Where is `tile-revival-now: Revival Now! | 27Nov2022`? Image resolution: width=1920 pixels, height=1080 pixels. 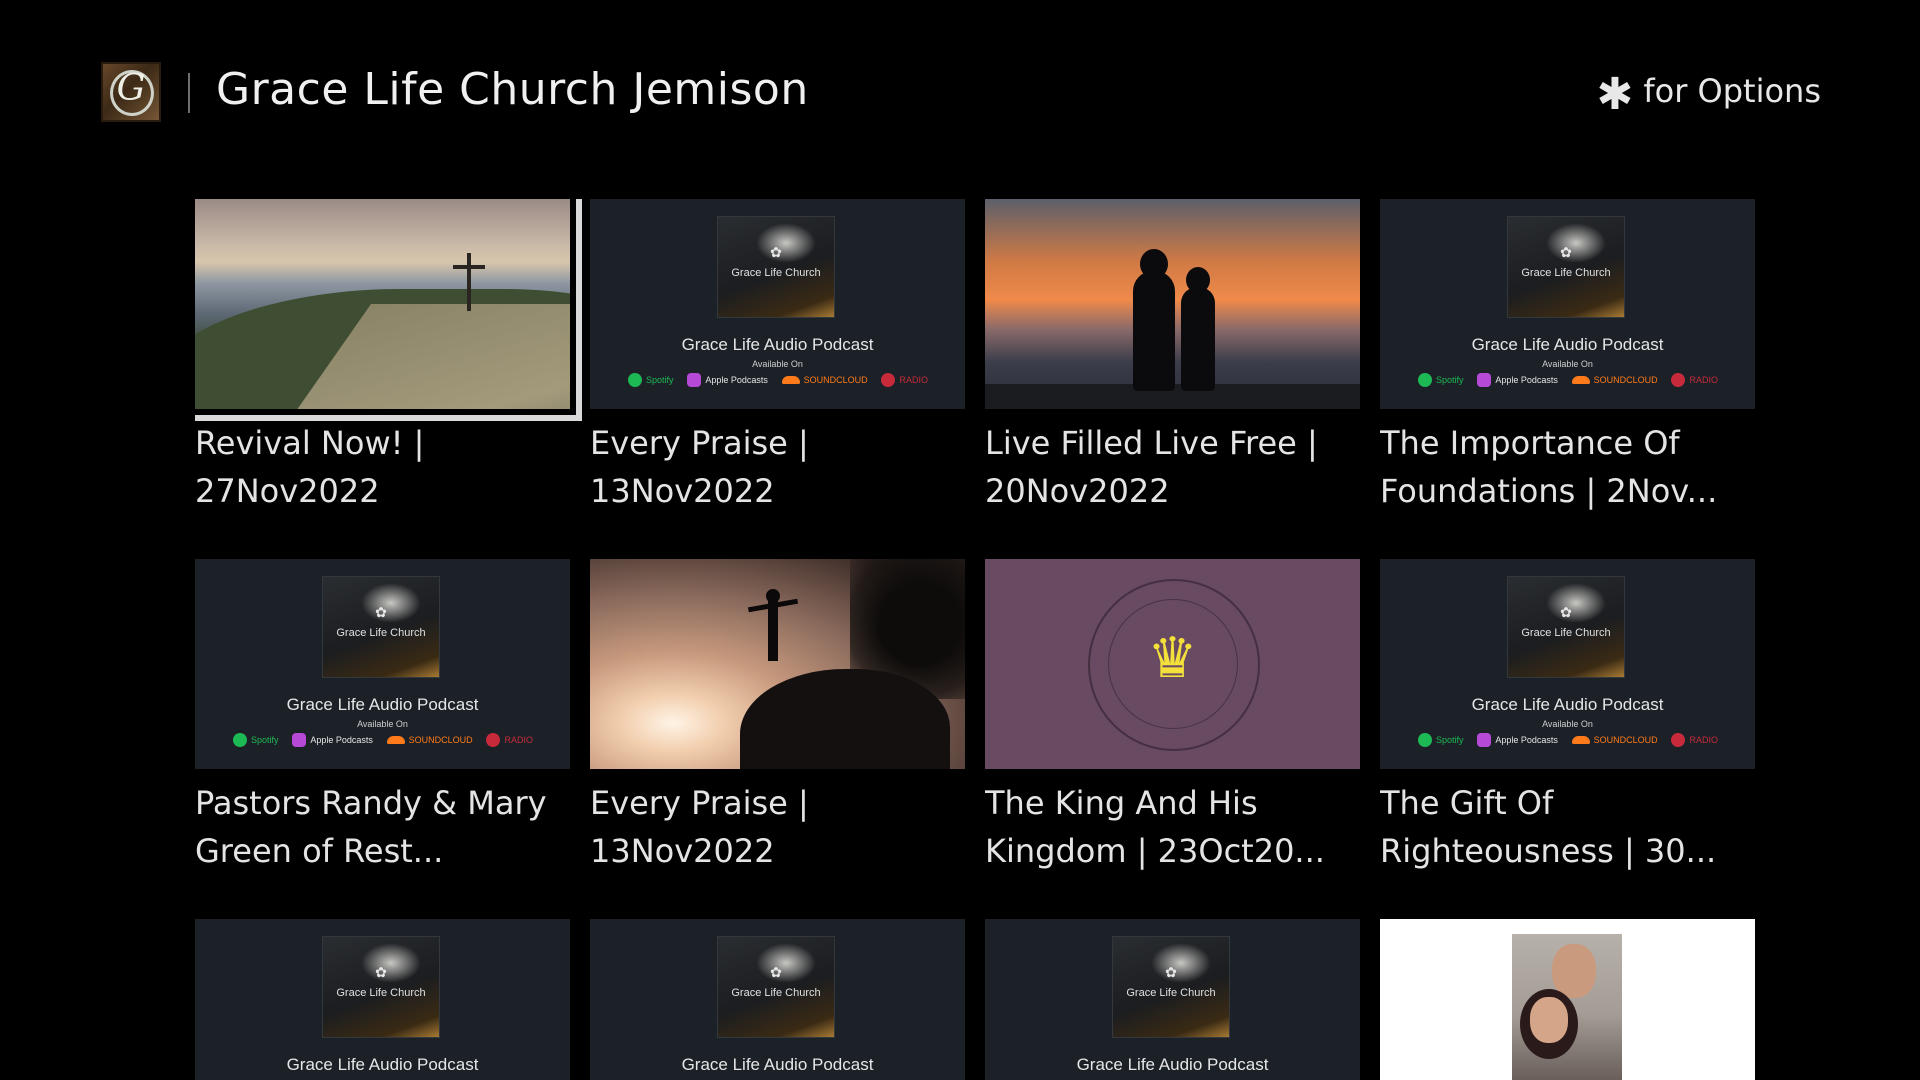
tile-revival-now: Revival Now! | 27Nov2022 is located at coordinates (388, 357).